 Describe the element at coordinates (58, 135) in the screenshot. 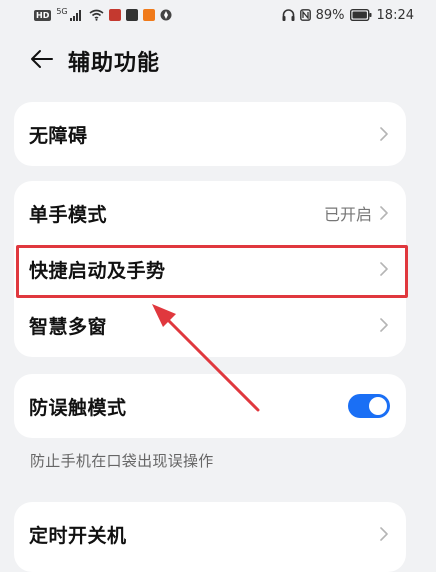

I see `row-label: 无障碍` at that location.